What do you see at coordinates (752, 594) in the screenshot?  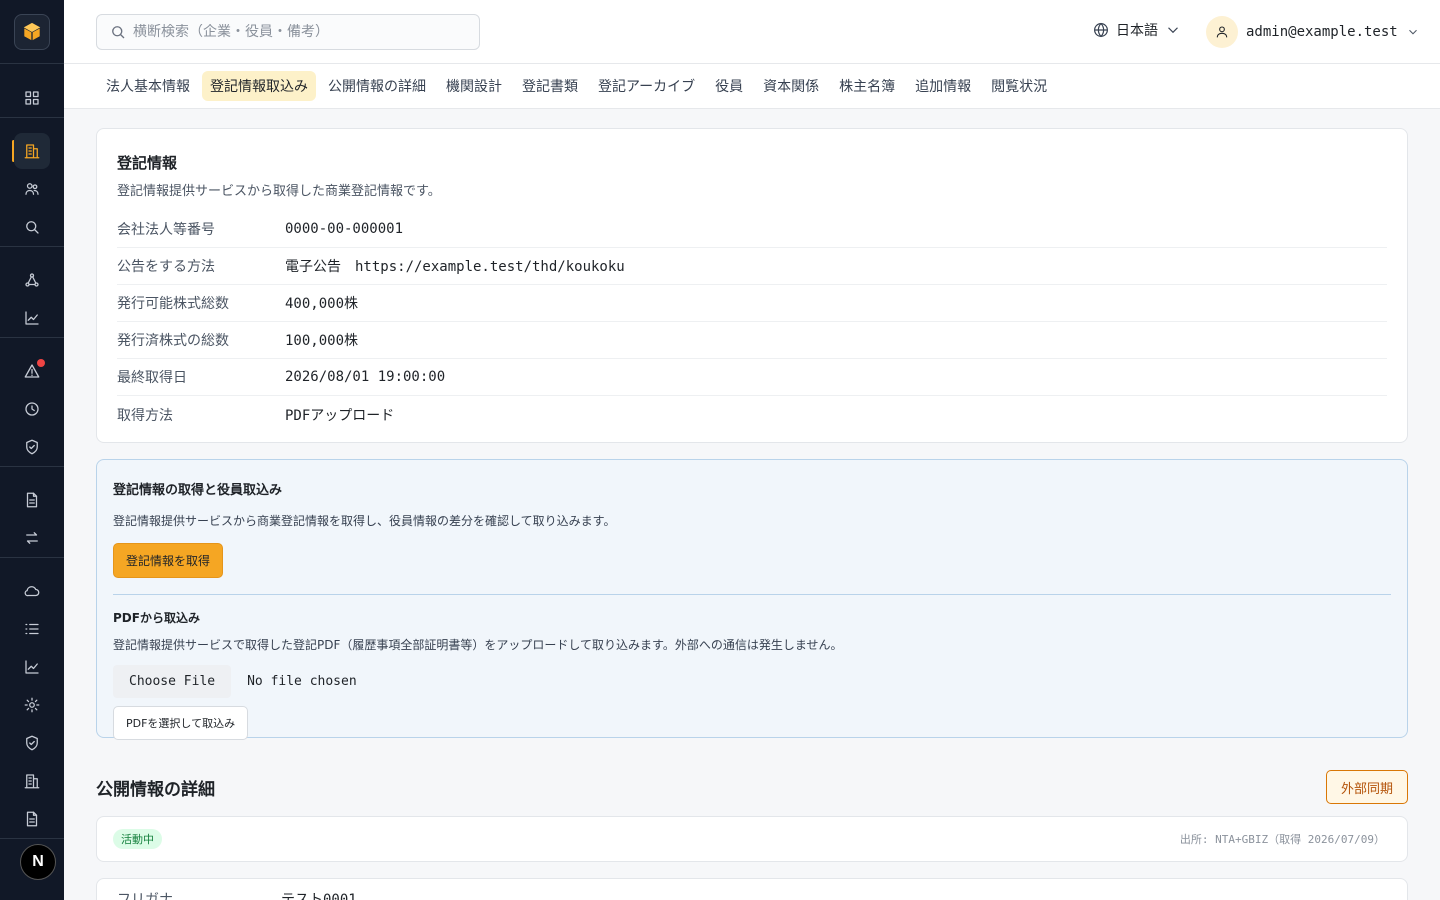 I see `section-divider` at bounding box center [752, 594].